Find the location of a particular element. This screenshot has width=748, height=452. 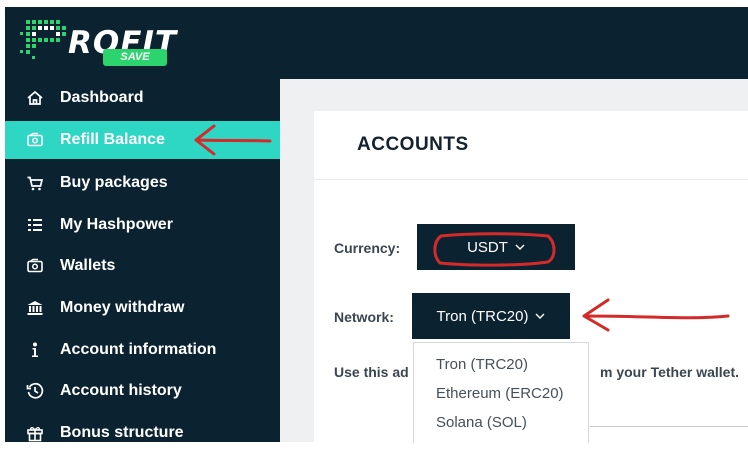

sidebar-item-label: Account history is located at coordinates (121, 390).